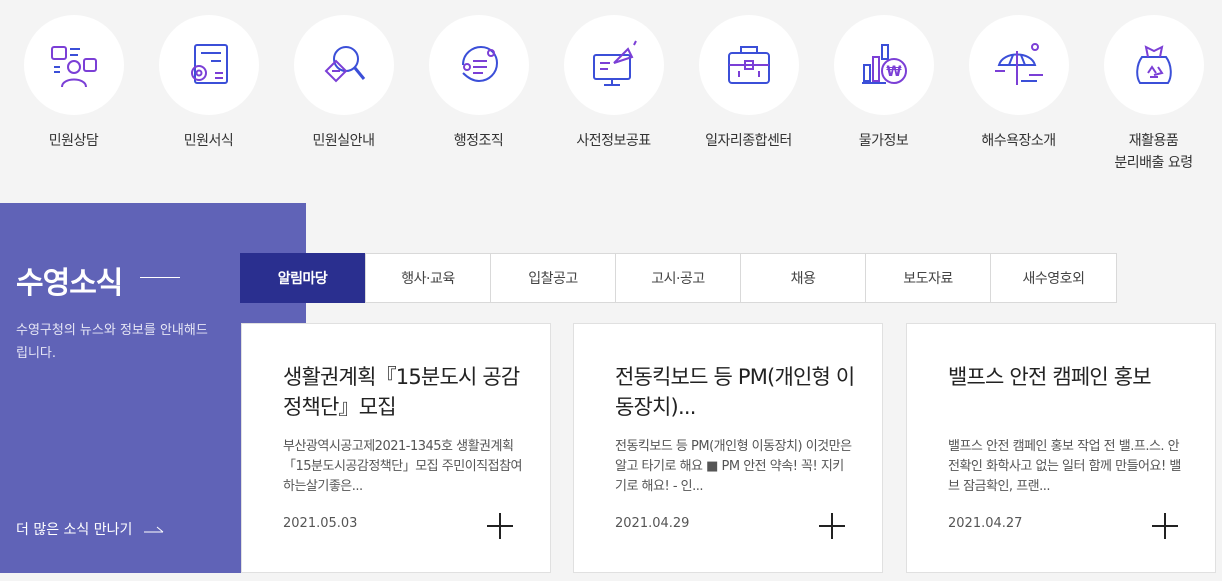  I want to click on quick-item-beach: 해수욕장소개, so click(1018, 83).